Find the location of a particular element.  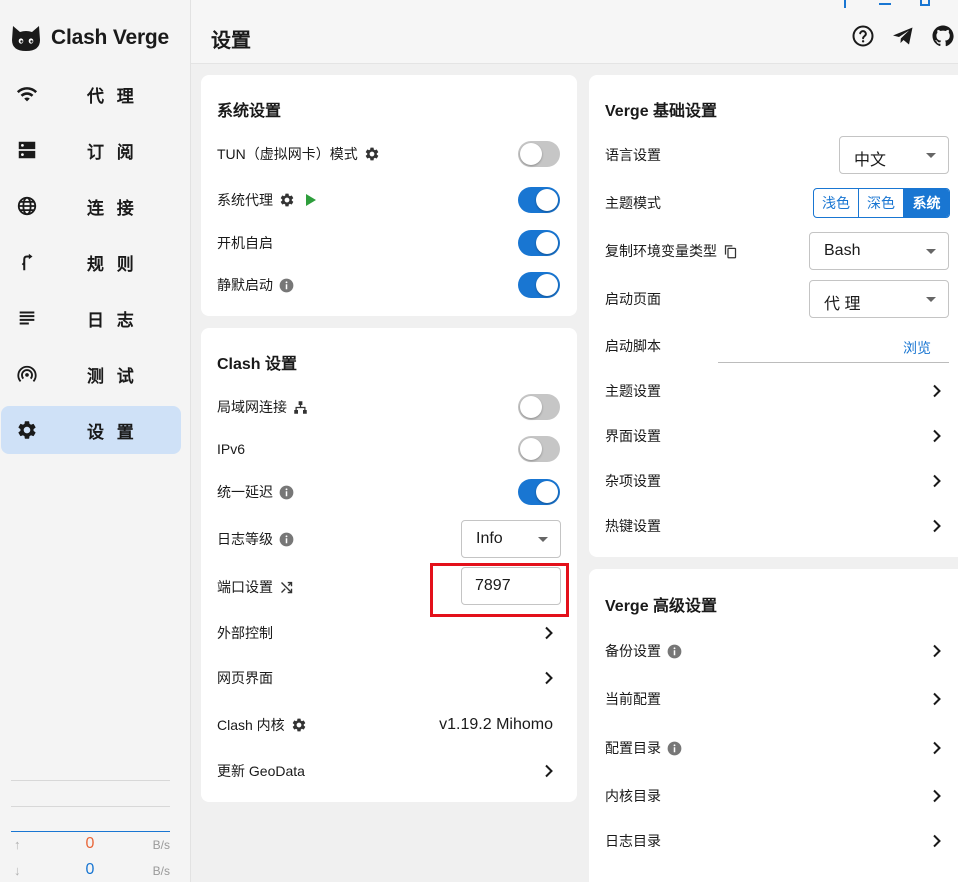

sidebar-item-proxy: 代 理 is located at coordinates (91, 94).